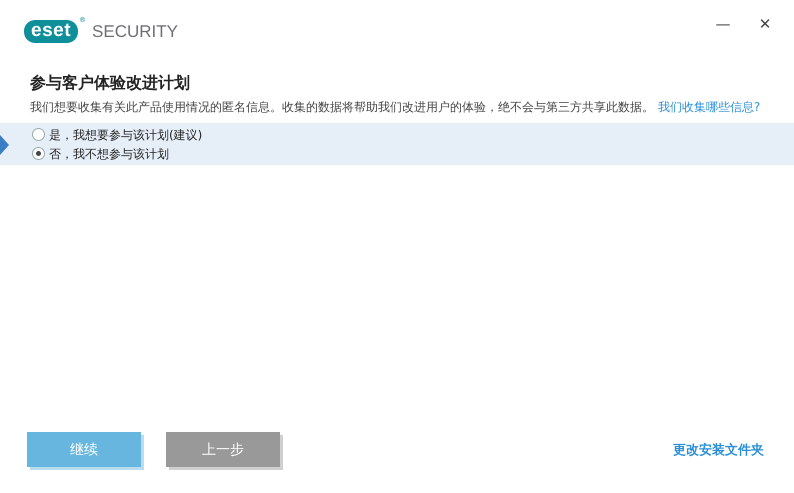 Image resolution: width=794 pixels, height=493 pixels. Describe the element at coordinates (723, 24) in the screenshot. I see `minimize-button: —` at that location.